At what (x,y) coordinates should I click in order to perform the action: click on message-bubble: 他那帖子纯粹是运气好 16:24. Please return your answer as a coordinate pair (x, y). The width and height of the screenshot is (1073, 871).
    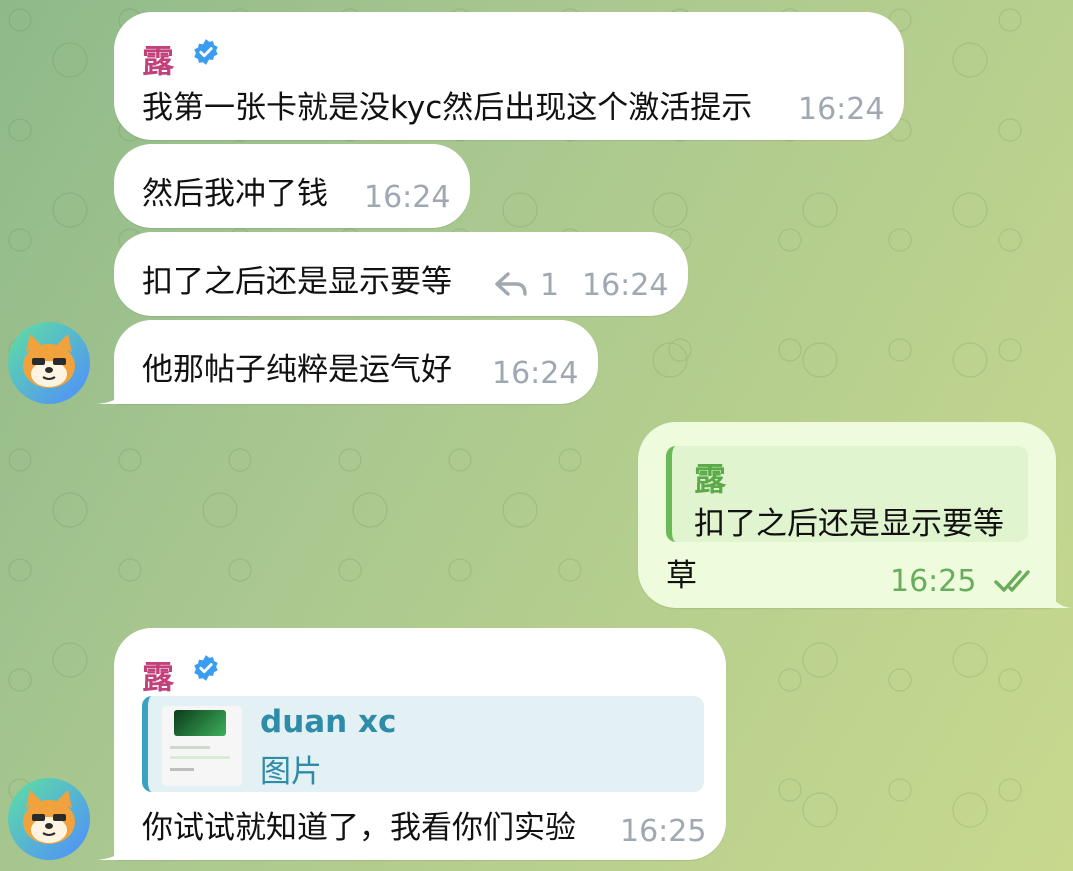
    Looking at the image, I should click on (356, 362).